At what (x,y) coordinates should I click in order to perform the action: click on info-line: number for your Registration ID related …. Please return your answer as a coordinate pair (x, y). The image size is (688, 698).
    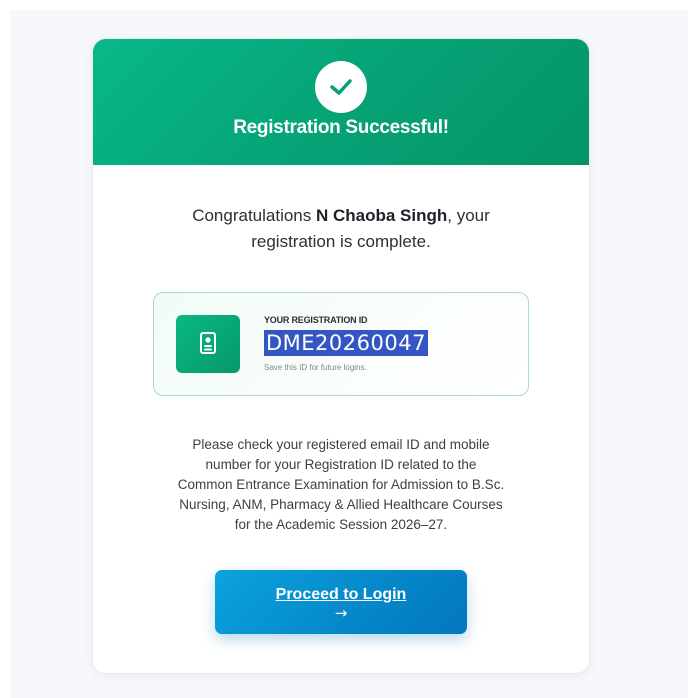
    Looking at the image, I should click on (341, 464).